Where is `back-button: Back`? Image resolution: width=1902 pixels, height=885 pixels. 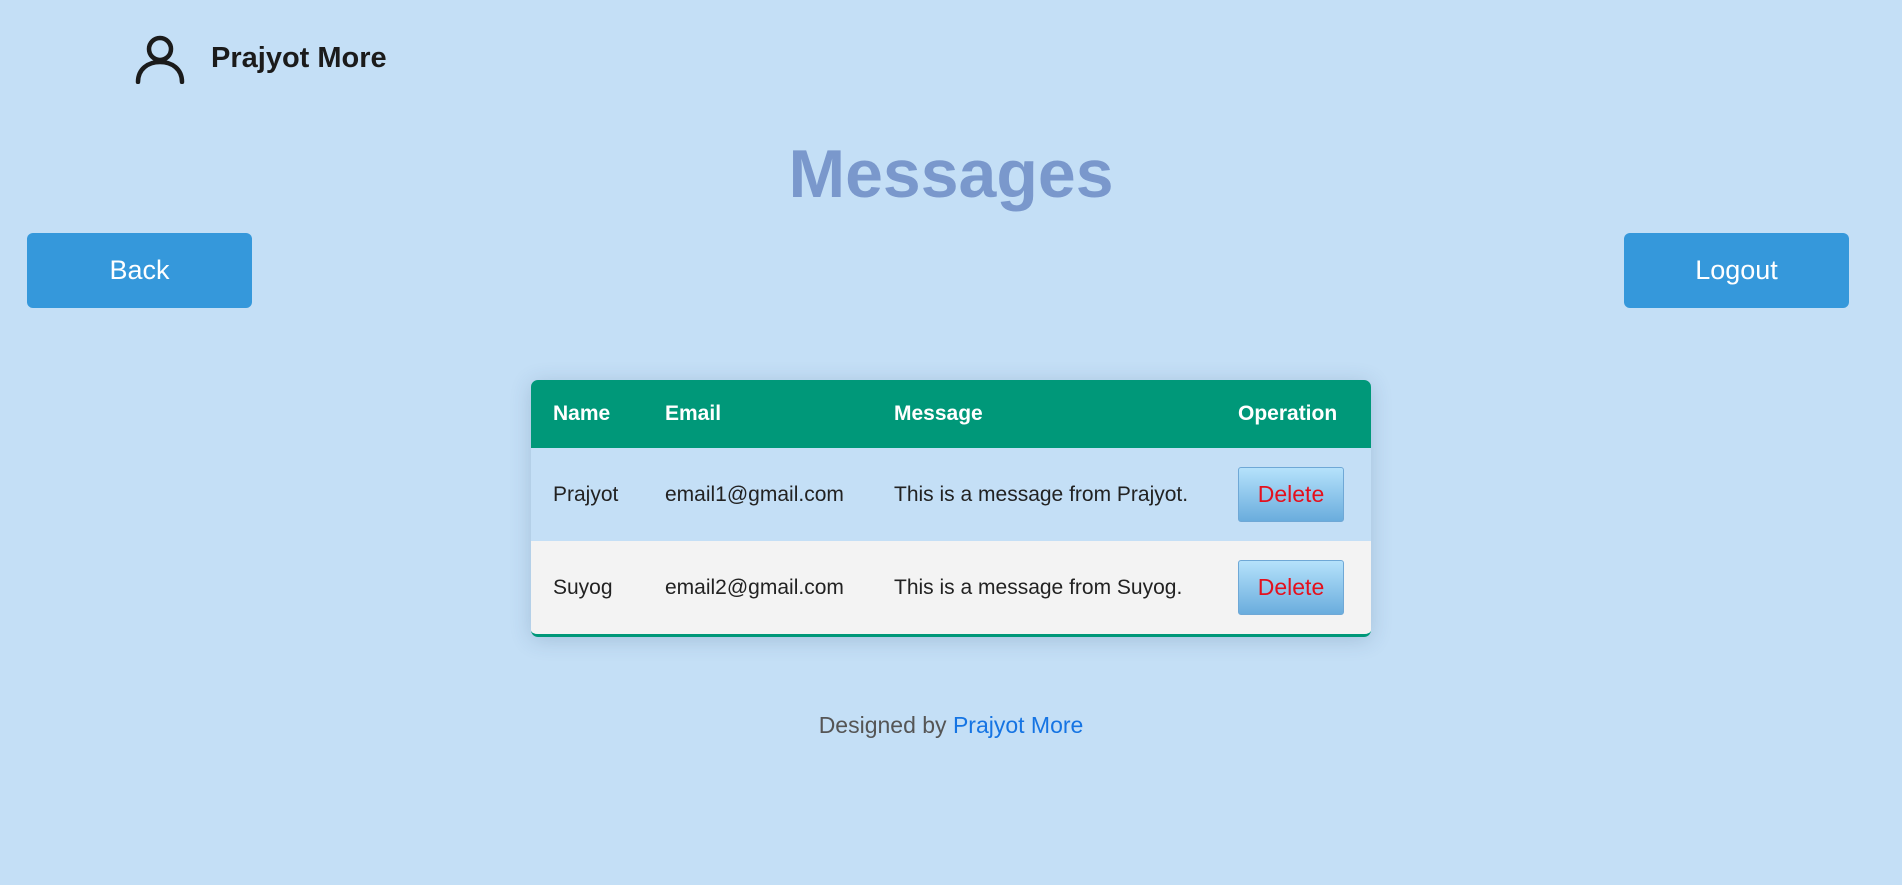 back-button: Back is located at coordinates (139, 270).